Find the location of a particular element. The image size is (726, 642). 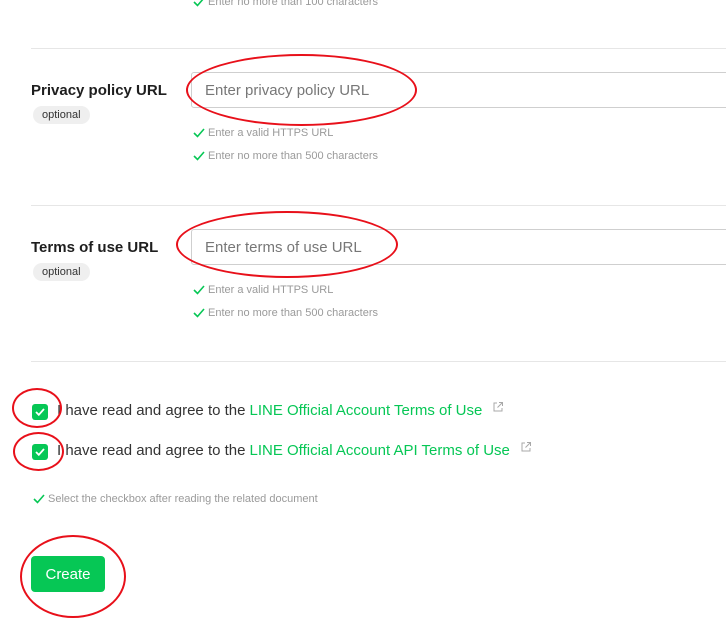

top-length-hint: Enter no more than 100 characters is located at coordinates (285, 4).